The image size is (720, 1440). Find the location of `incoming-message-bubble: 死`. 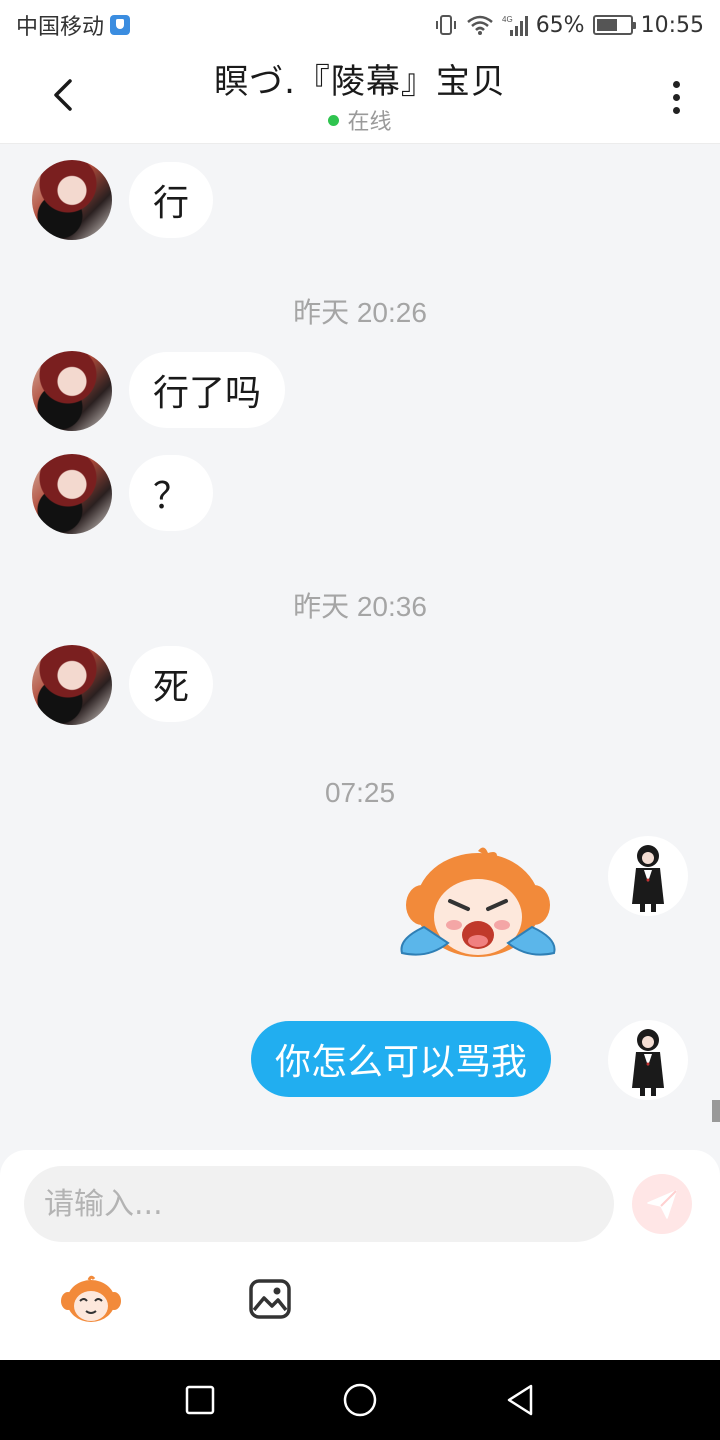

incoming-message-bubble: 死 is located at coordinates (171, 684).